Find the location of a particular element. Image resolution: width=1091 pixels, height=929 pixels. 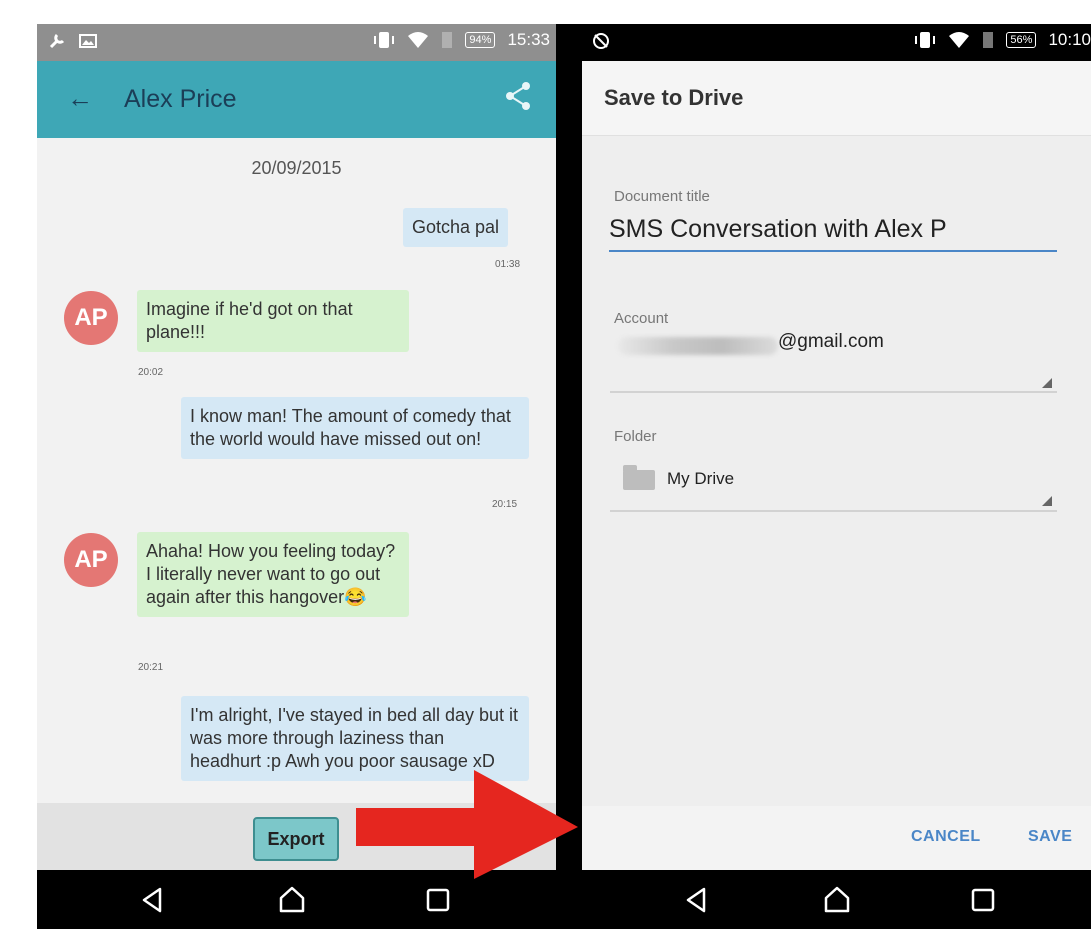

message-time: 01:38 is located at coordinates (508, 264).